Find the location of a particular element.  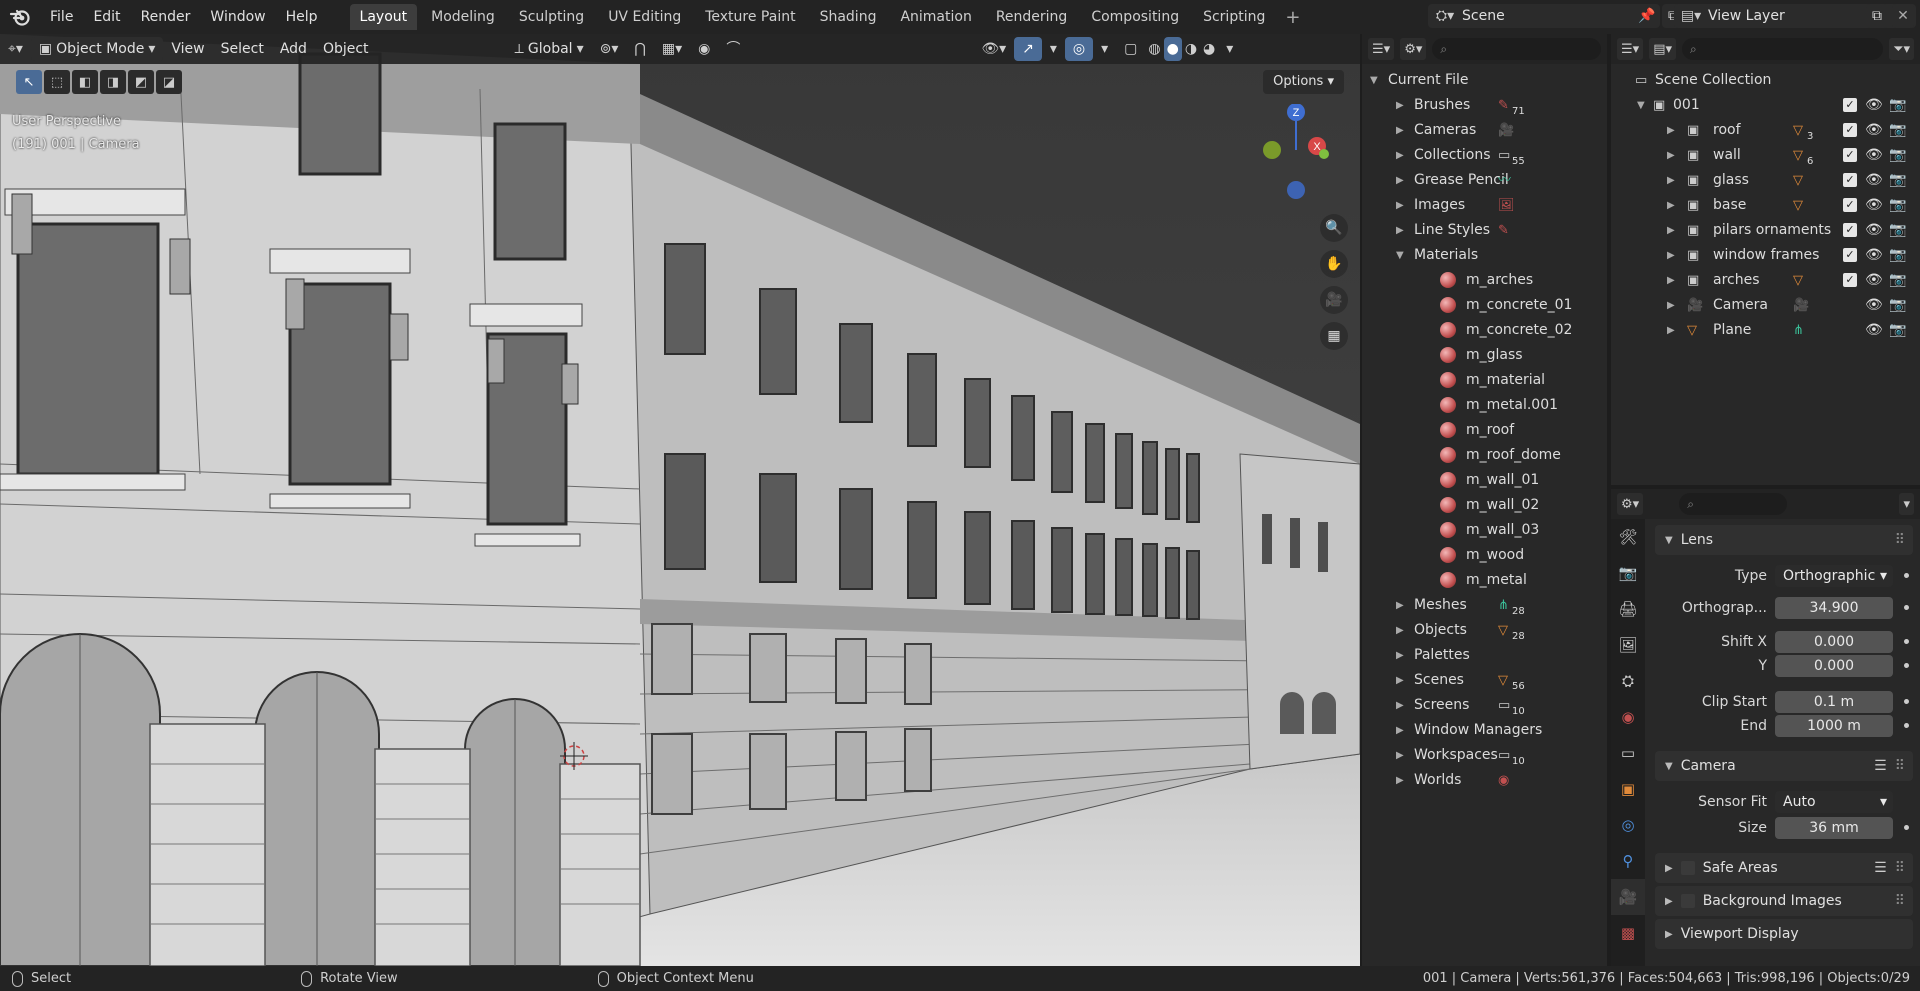

tree-item-collection-001: ▼ 001 ▣ ✓ 👁 📷 is located at coordinates (1765, 105).